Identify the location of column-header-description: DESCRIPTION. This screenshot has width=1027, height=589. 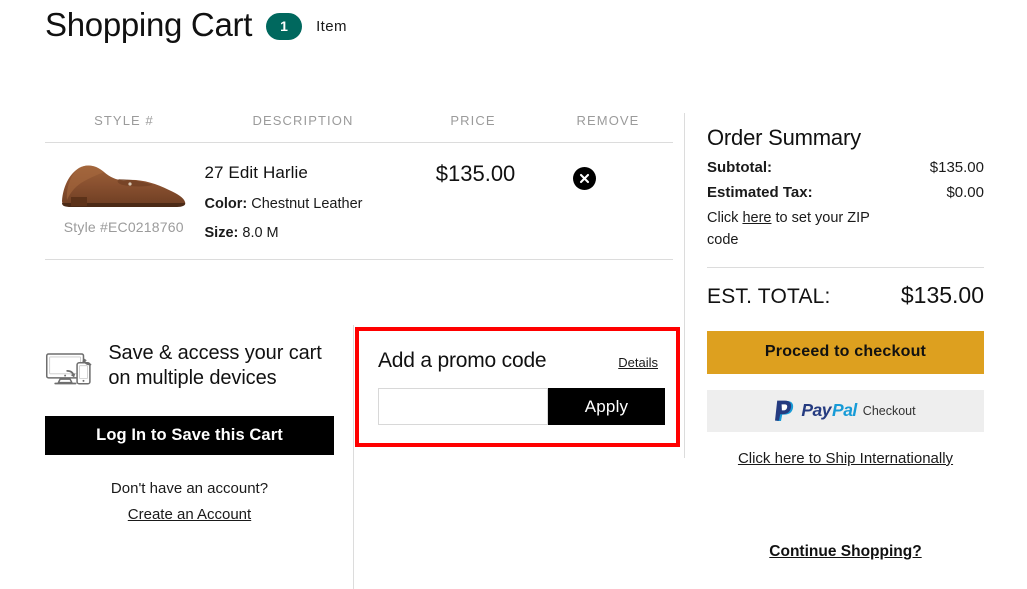
(303, 120).